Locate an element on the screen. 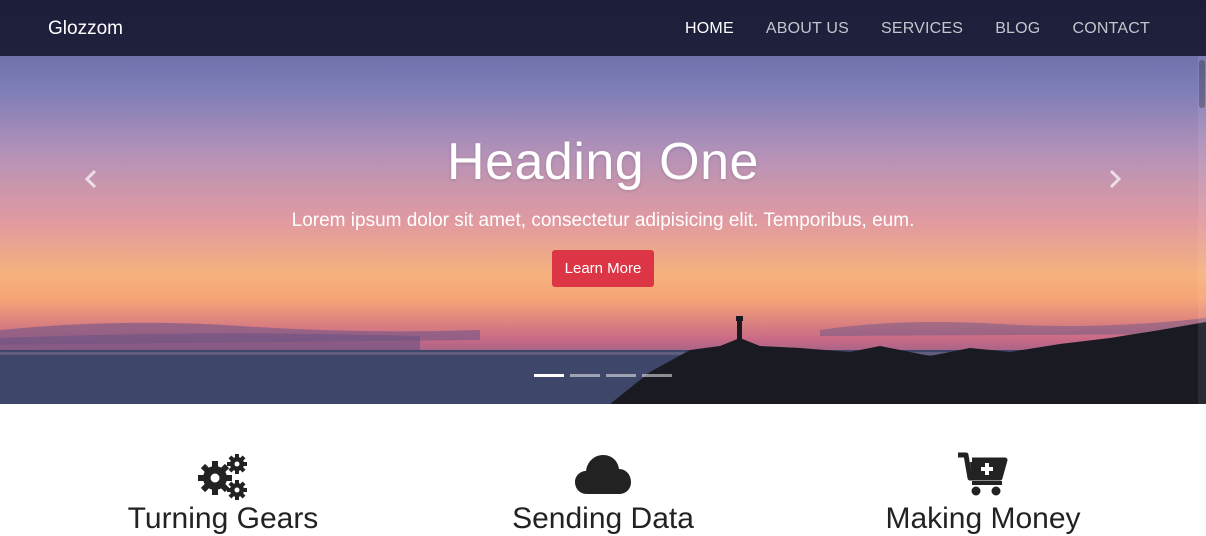  learn-more-button: Learn More is located at coordinates (603, 268).